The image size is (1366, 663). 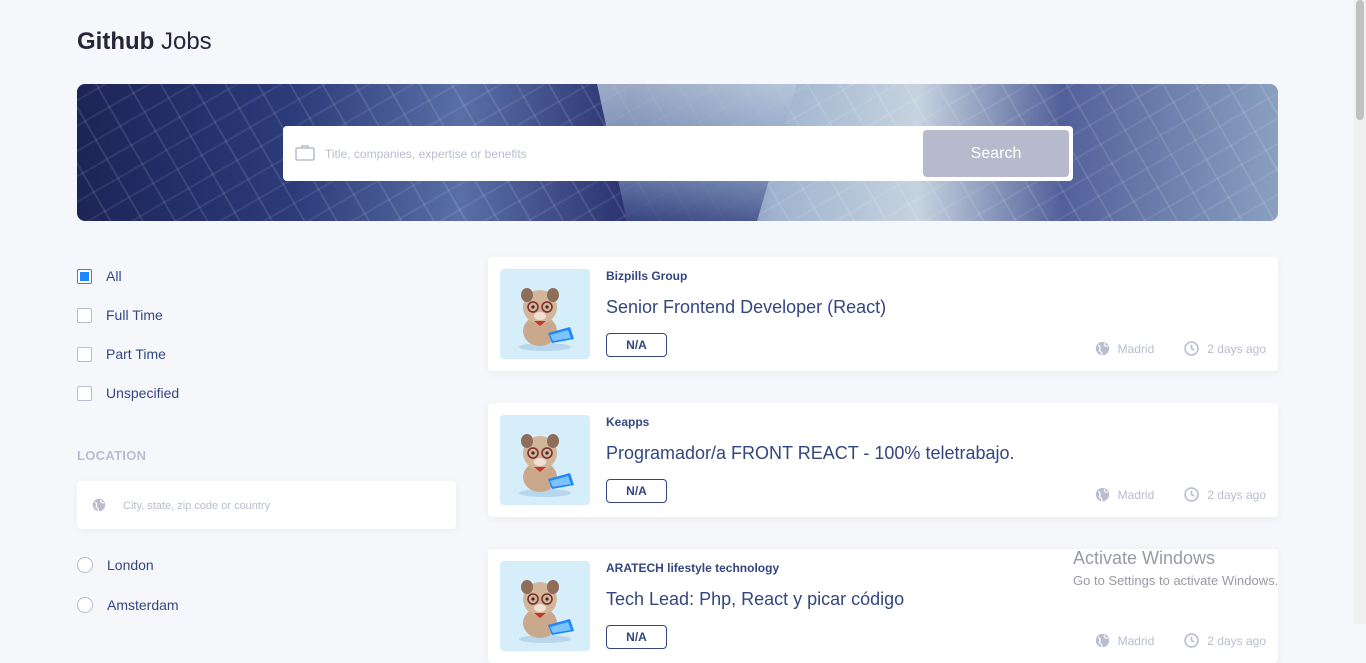 What do you see at coordinates (628, 422) in the screenshot?
I see `job-company: Keapps` at bounding box center [628, 422].